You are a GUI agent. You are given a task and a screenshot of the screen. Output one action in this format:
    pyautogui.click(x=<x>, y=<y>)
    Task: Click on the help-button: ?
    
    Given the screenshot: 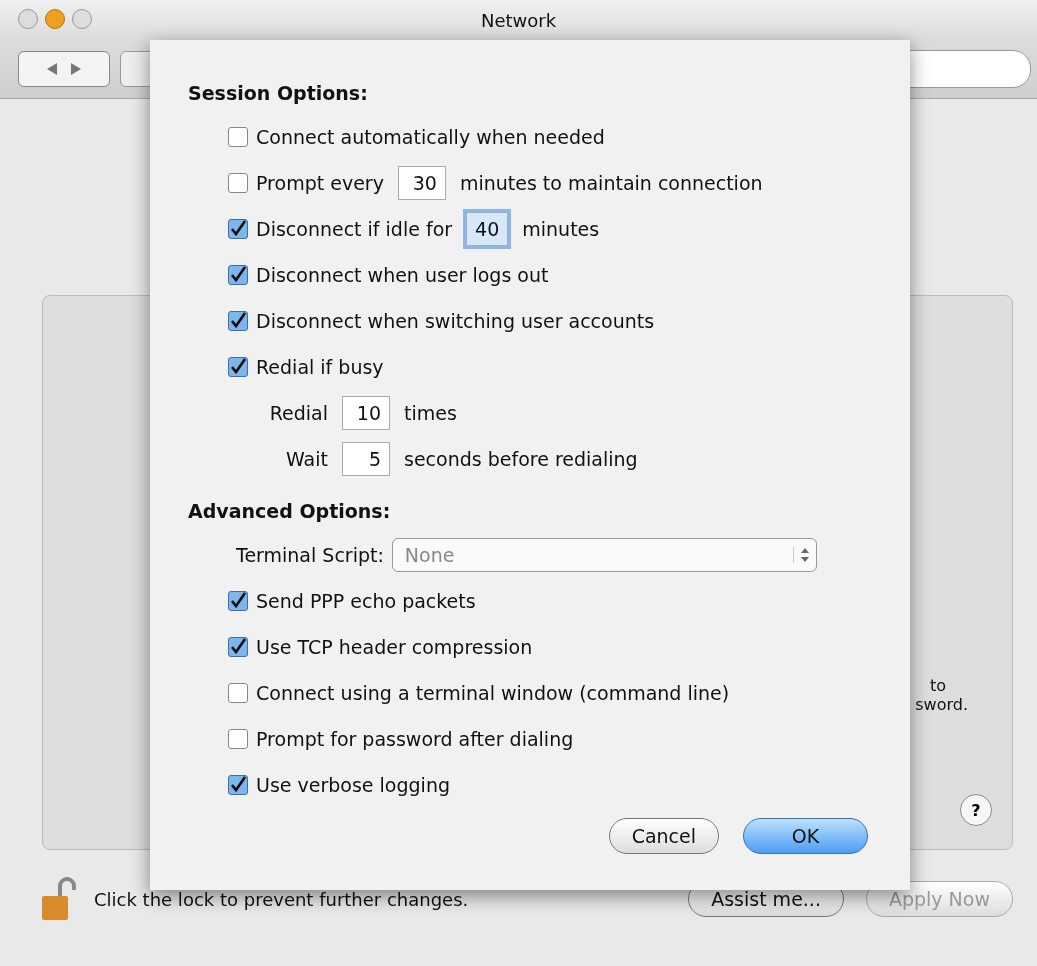 What is the action you would take?
    pyautogui.click(x=976, y=810)
    